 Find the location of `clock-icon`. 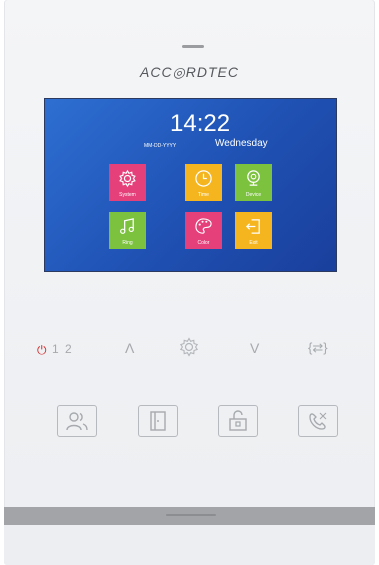

clock-icon is located at coordinates (203, 178).